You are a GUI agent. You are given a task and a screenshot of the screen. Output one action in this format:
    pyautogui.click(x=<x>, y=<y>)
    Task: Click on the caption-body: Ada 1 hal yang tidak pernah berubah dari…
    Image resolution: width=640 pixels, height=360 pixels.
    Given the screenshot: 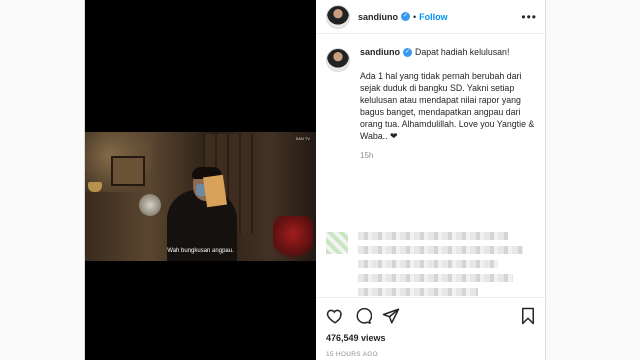 What is the action you would take?
    pyautogui.click(x=447, y=106)
    